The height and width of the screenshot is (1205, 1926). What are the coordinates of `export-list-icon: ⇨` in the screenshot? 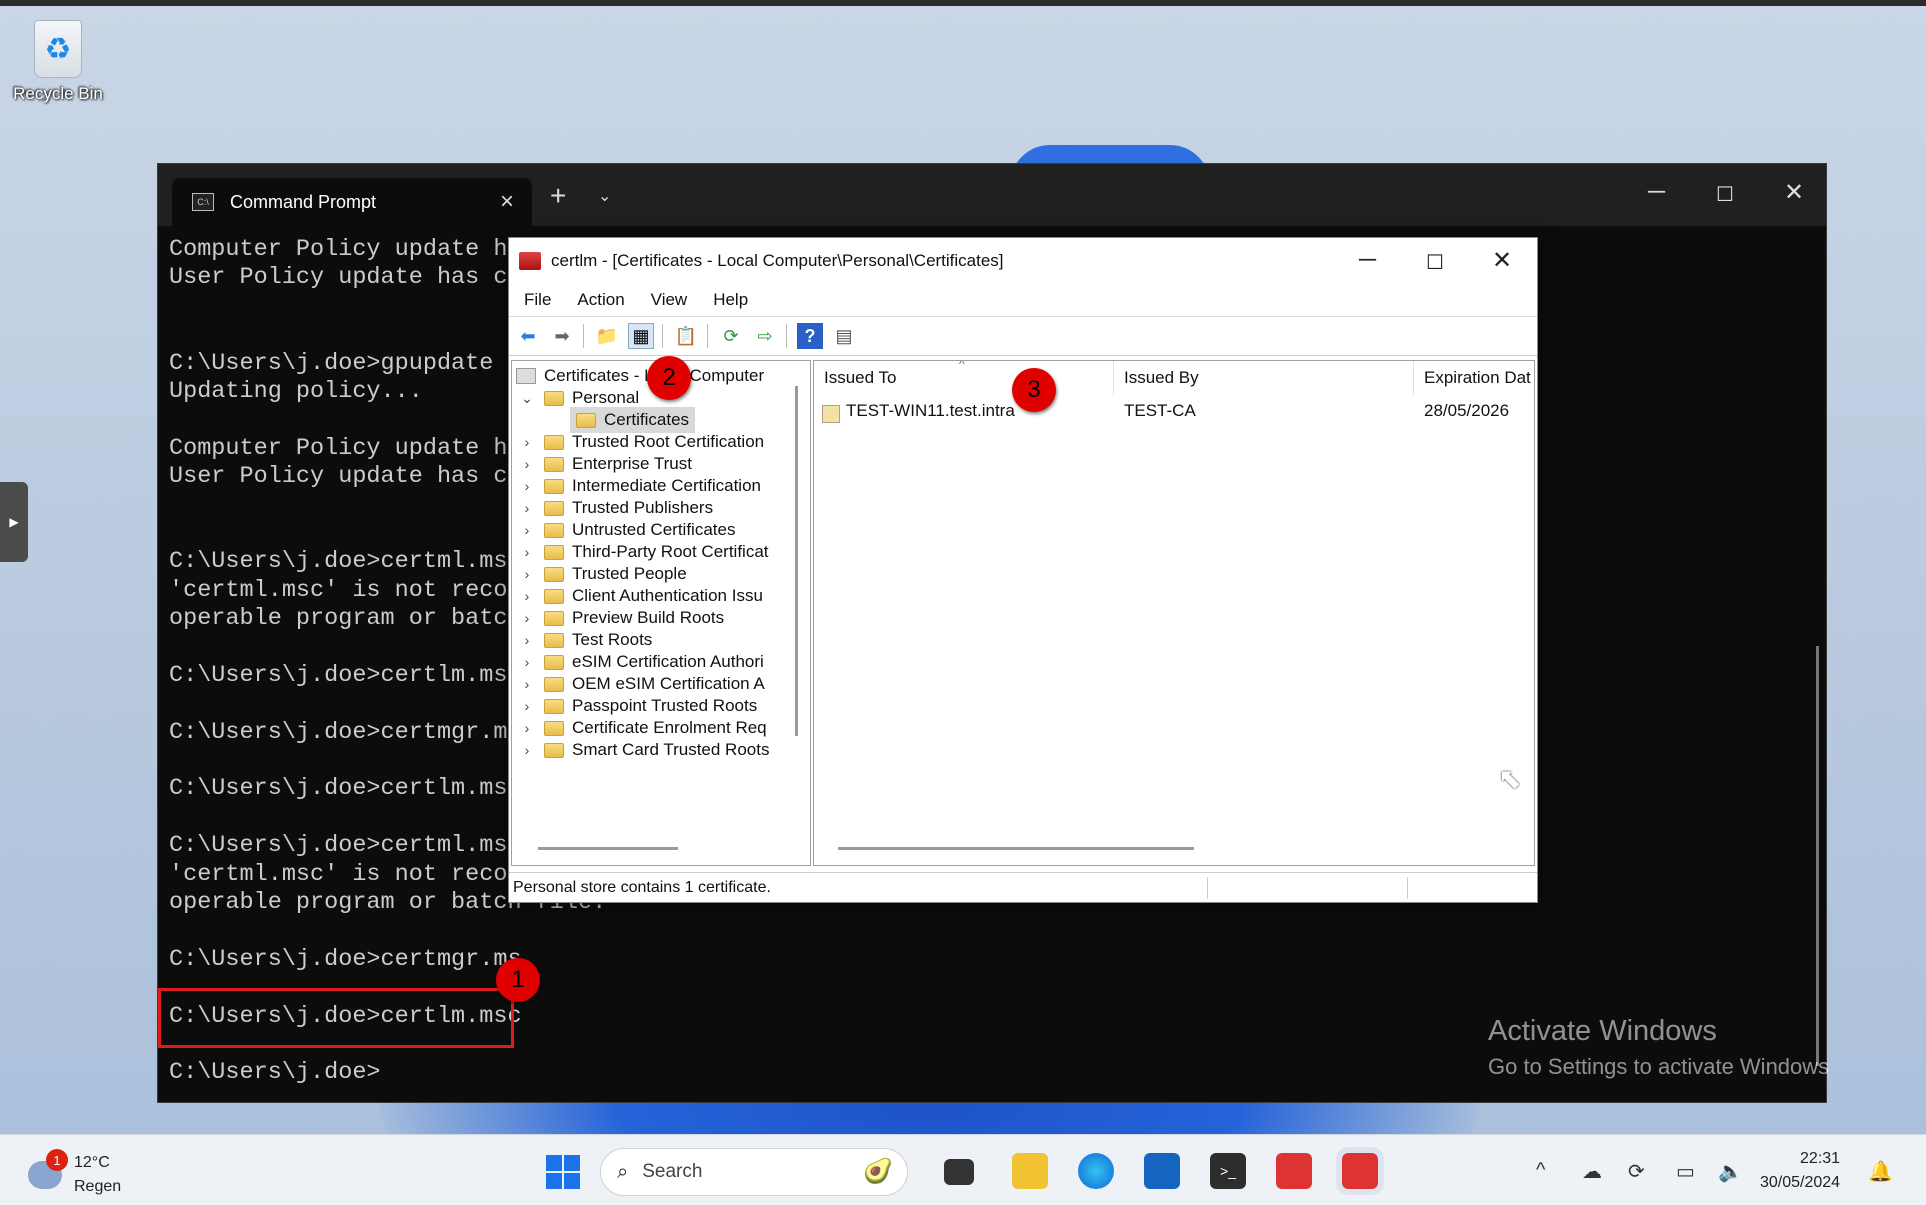 It's located at (765, 336).